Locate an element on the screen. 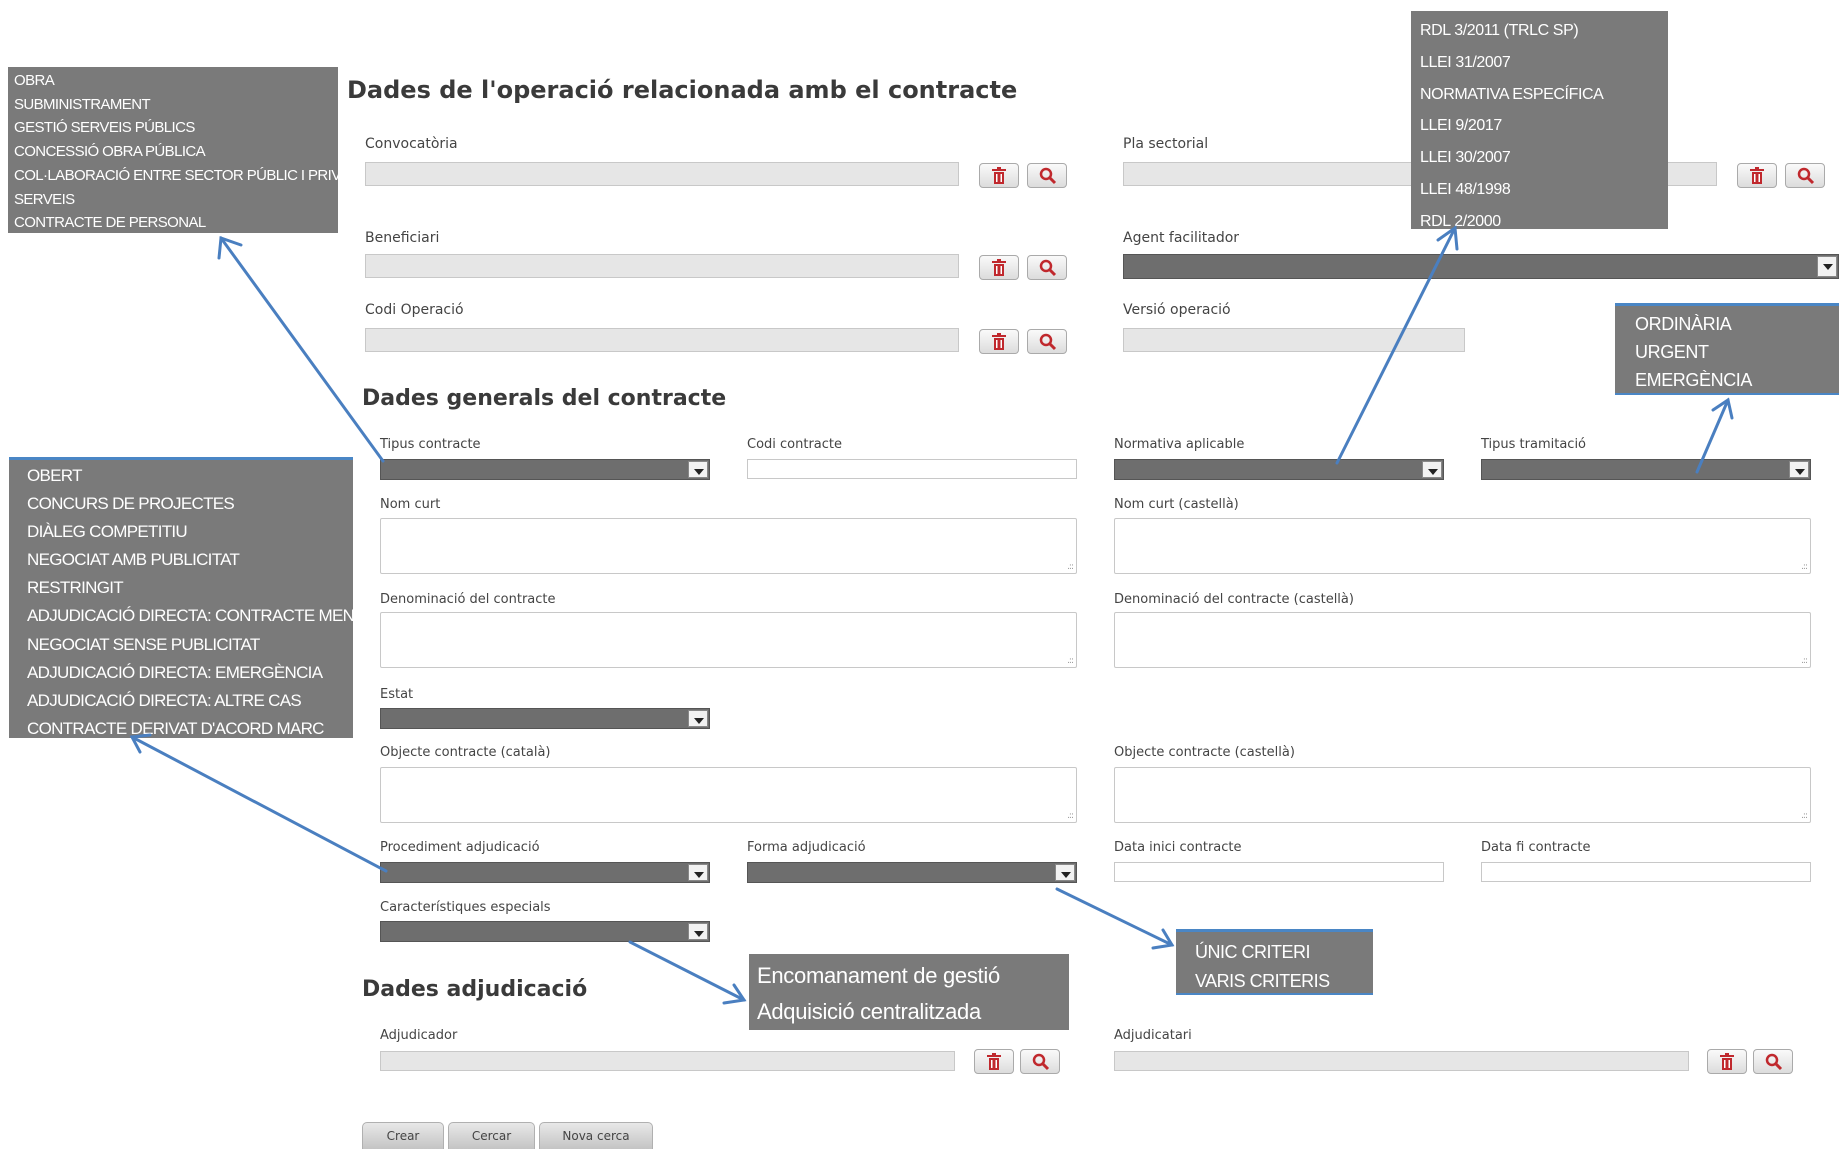  arrow-caracteristiques is located at coordinates (687, 971).